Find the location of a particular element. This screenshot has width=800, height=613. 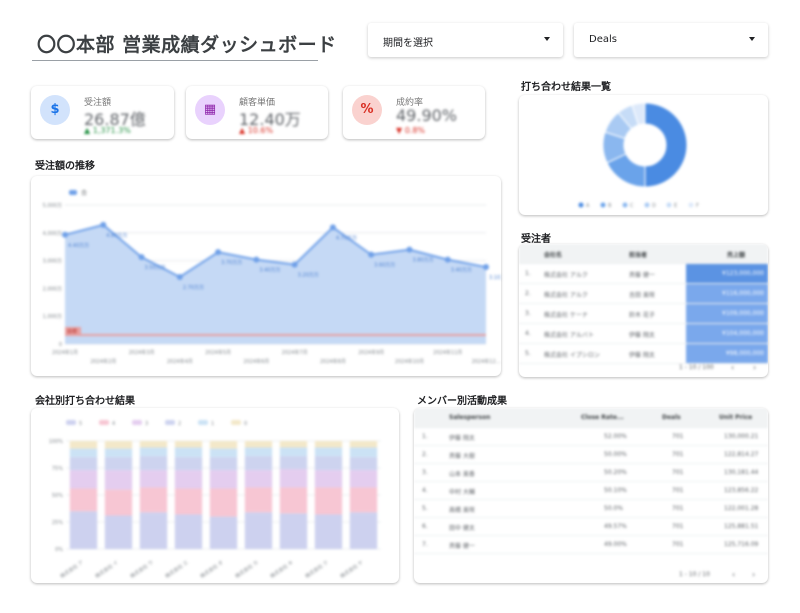

table-cell: 3. is located at coordinates (528, 313).